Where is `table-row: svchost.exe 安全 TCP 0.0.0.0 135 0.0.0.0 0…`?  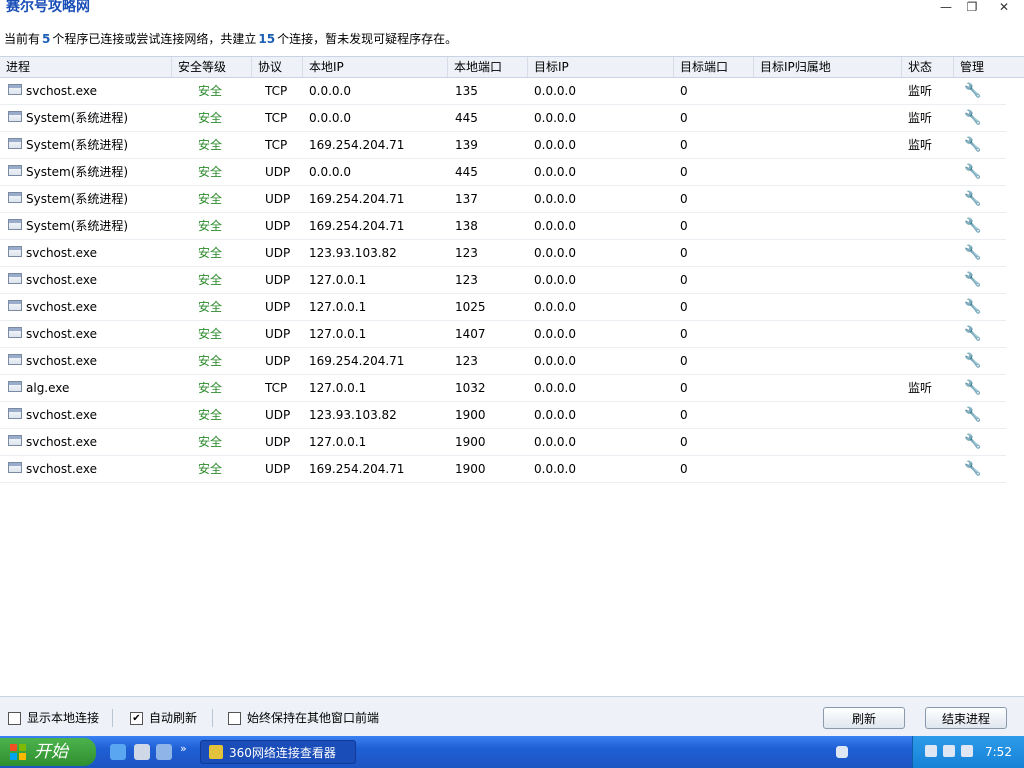
table-row: svchost.exe 安全 TCP 0.0.0.0 135 0.0.0.0 0… is located at coordinates (503, 91).